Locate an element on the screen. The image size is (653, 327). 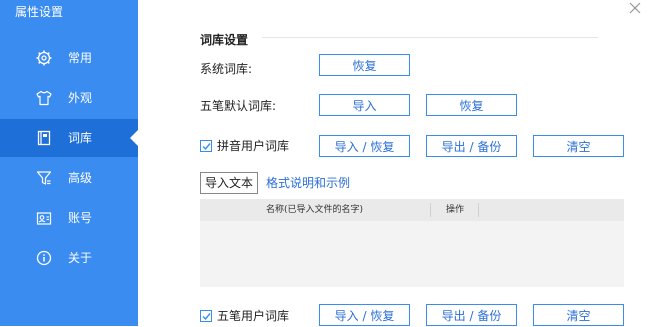
pinyin-user-label: 拼音用户词库 is located at coordinates (253, 146).